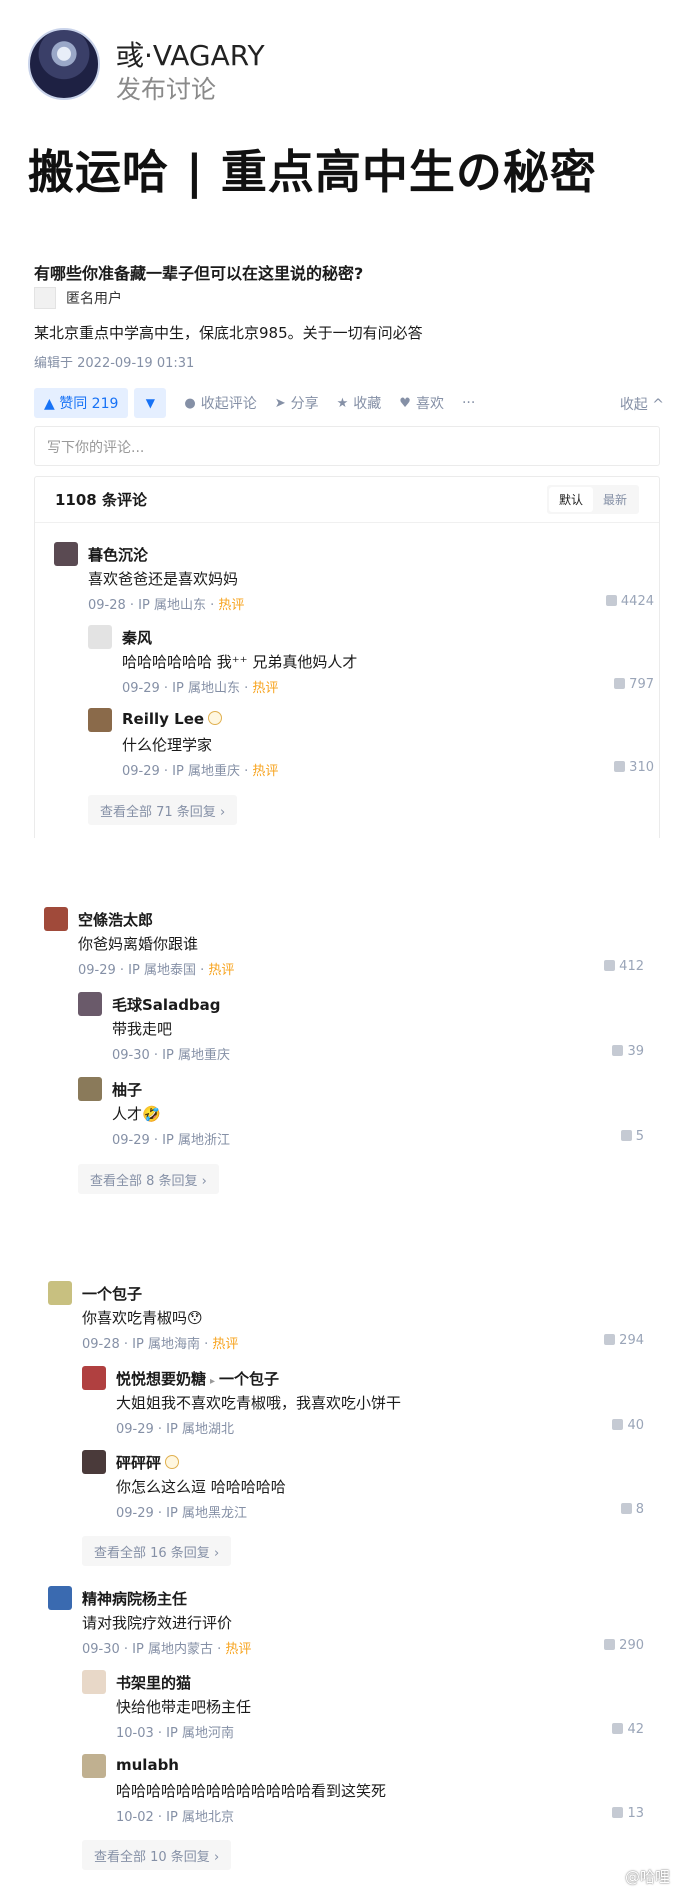  What do you see at coordinates (147, 1765) in the screenshot?
I see `commenter-name: mulabh` at bounding box center [147, 1765].